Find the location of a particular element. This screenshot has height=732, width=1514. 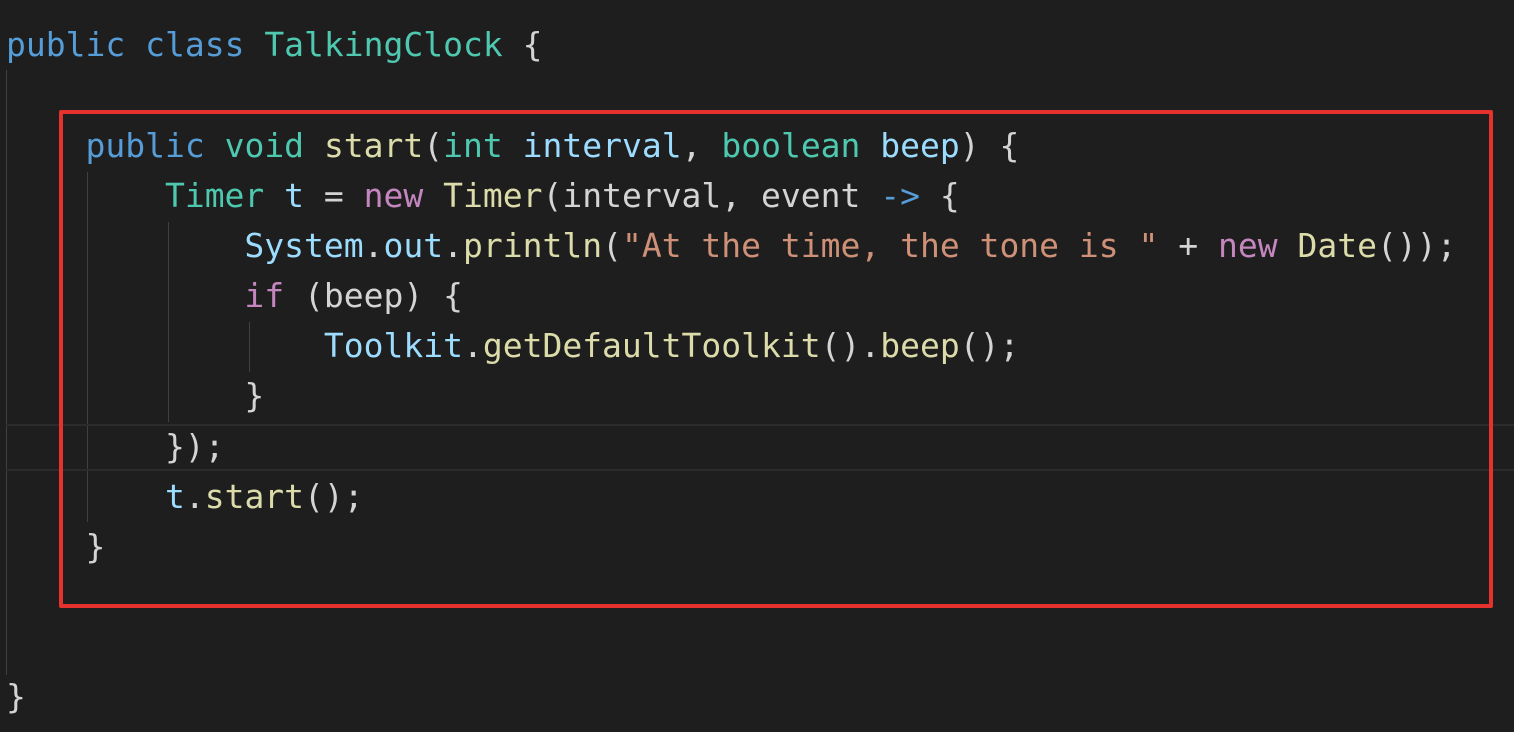

code-token: TalkingClock is located at coordinates (383, 44).